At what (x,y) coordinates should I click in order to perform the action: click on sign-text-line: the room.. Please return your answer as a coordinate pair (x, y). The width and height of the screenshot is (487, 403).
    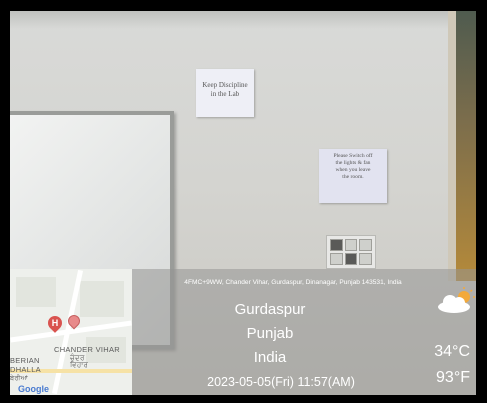
    Looking at the image, I should click on (353, 176).